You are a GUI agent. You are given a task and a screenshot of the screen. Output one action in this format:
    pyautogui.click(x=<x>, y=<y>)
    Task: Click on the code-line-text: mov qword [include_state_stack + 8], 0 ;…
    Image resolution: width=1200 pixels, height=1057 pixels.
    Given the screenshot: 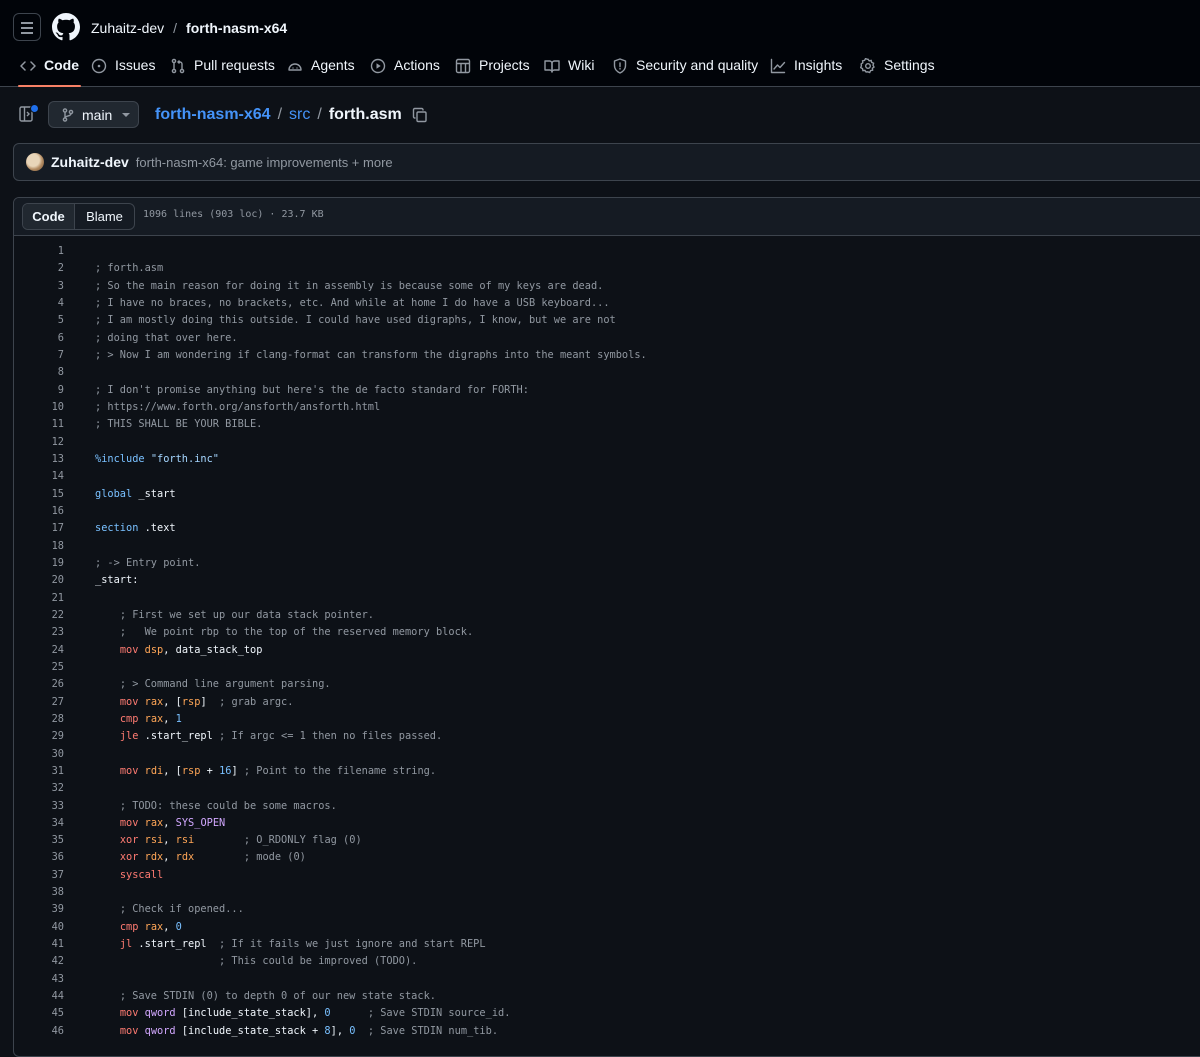 What is the action you would take?
    pyautogui.click(x=309, y=1030)
    